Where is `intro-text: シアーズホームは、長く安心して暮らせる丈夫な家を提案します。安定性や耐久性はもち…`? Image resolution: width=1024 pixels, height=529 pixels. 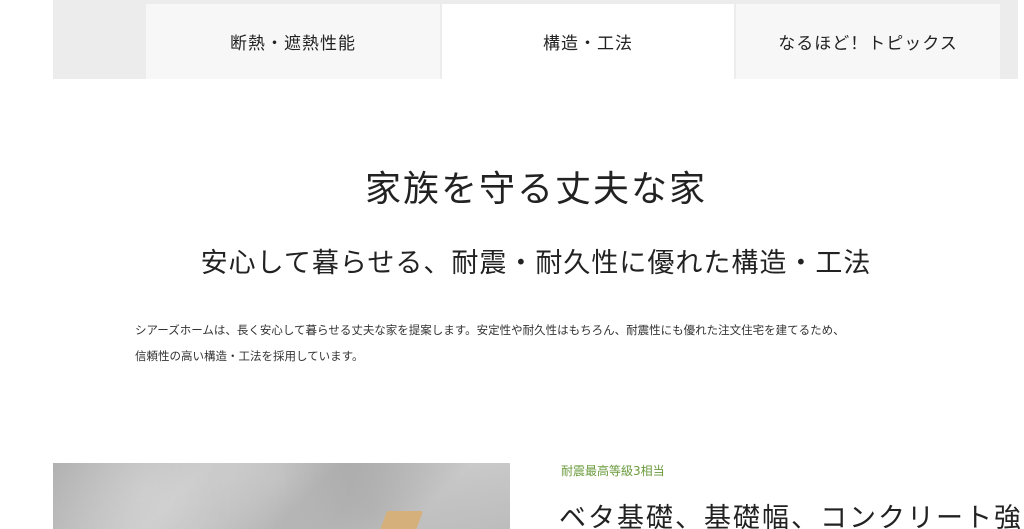 intro-text: シアーズホームは、長く安心して暮らせる丈夫な家を提案します。安定性や耐久性はもち… is located at coordinates (550, 343).